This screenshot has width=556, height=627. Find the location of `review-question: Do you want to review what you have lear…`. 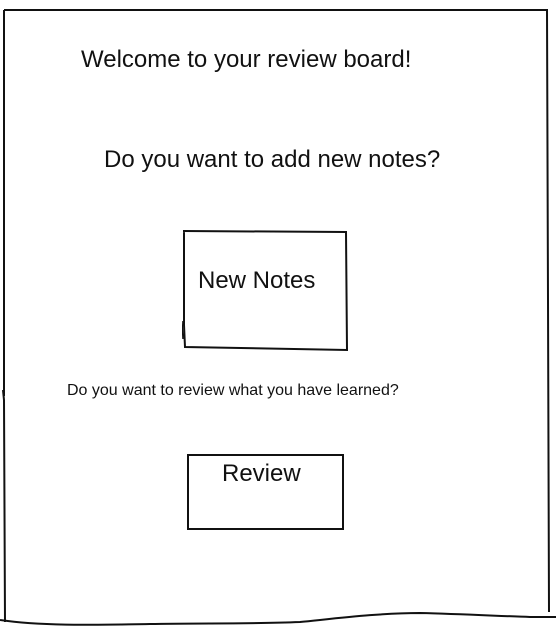

review-question: Do you want to review what you have lear… is located at coordinates (233, 390).